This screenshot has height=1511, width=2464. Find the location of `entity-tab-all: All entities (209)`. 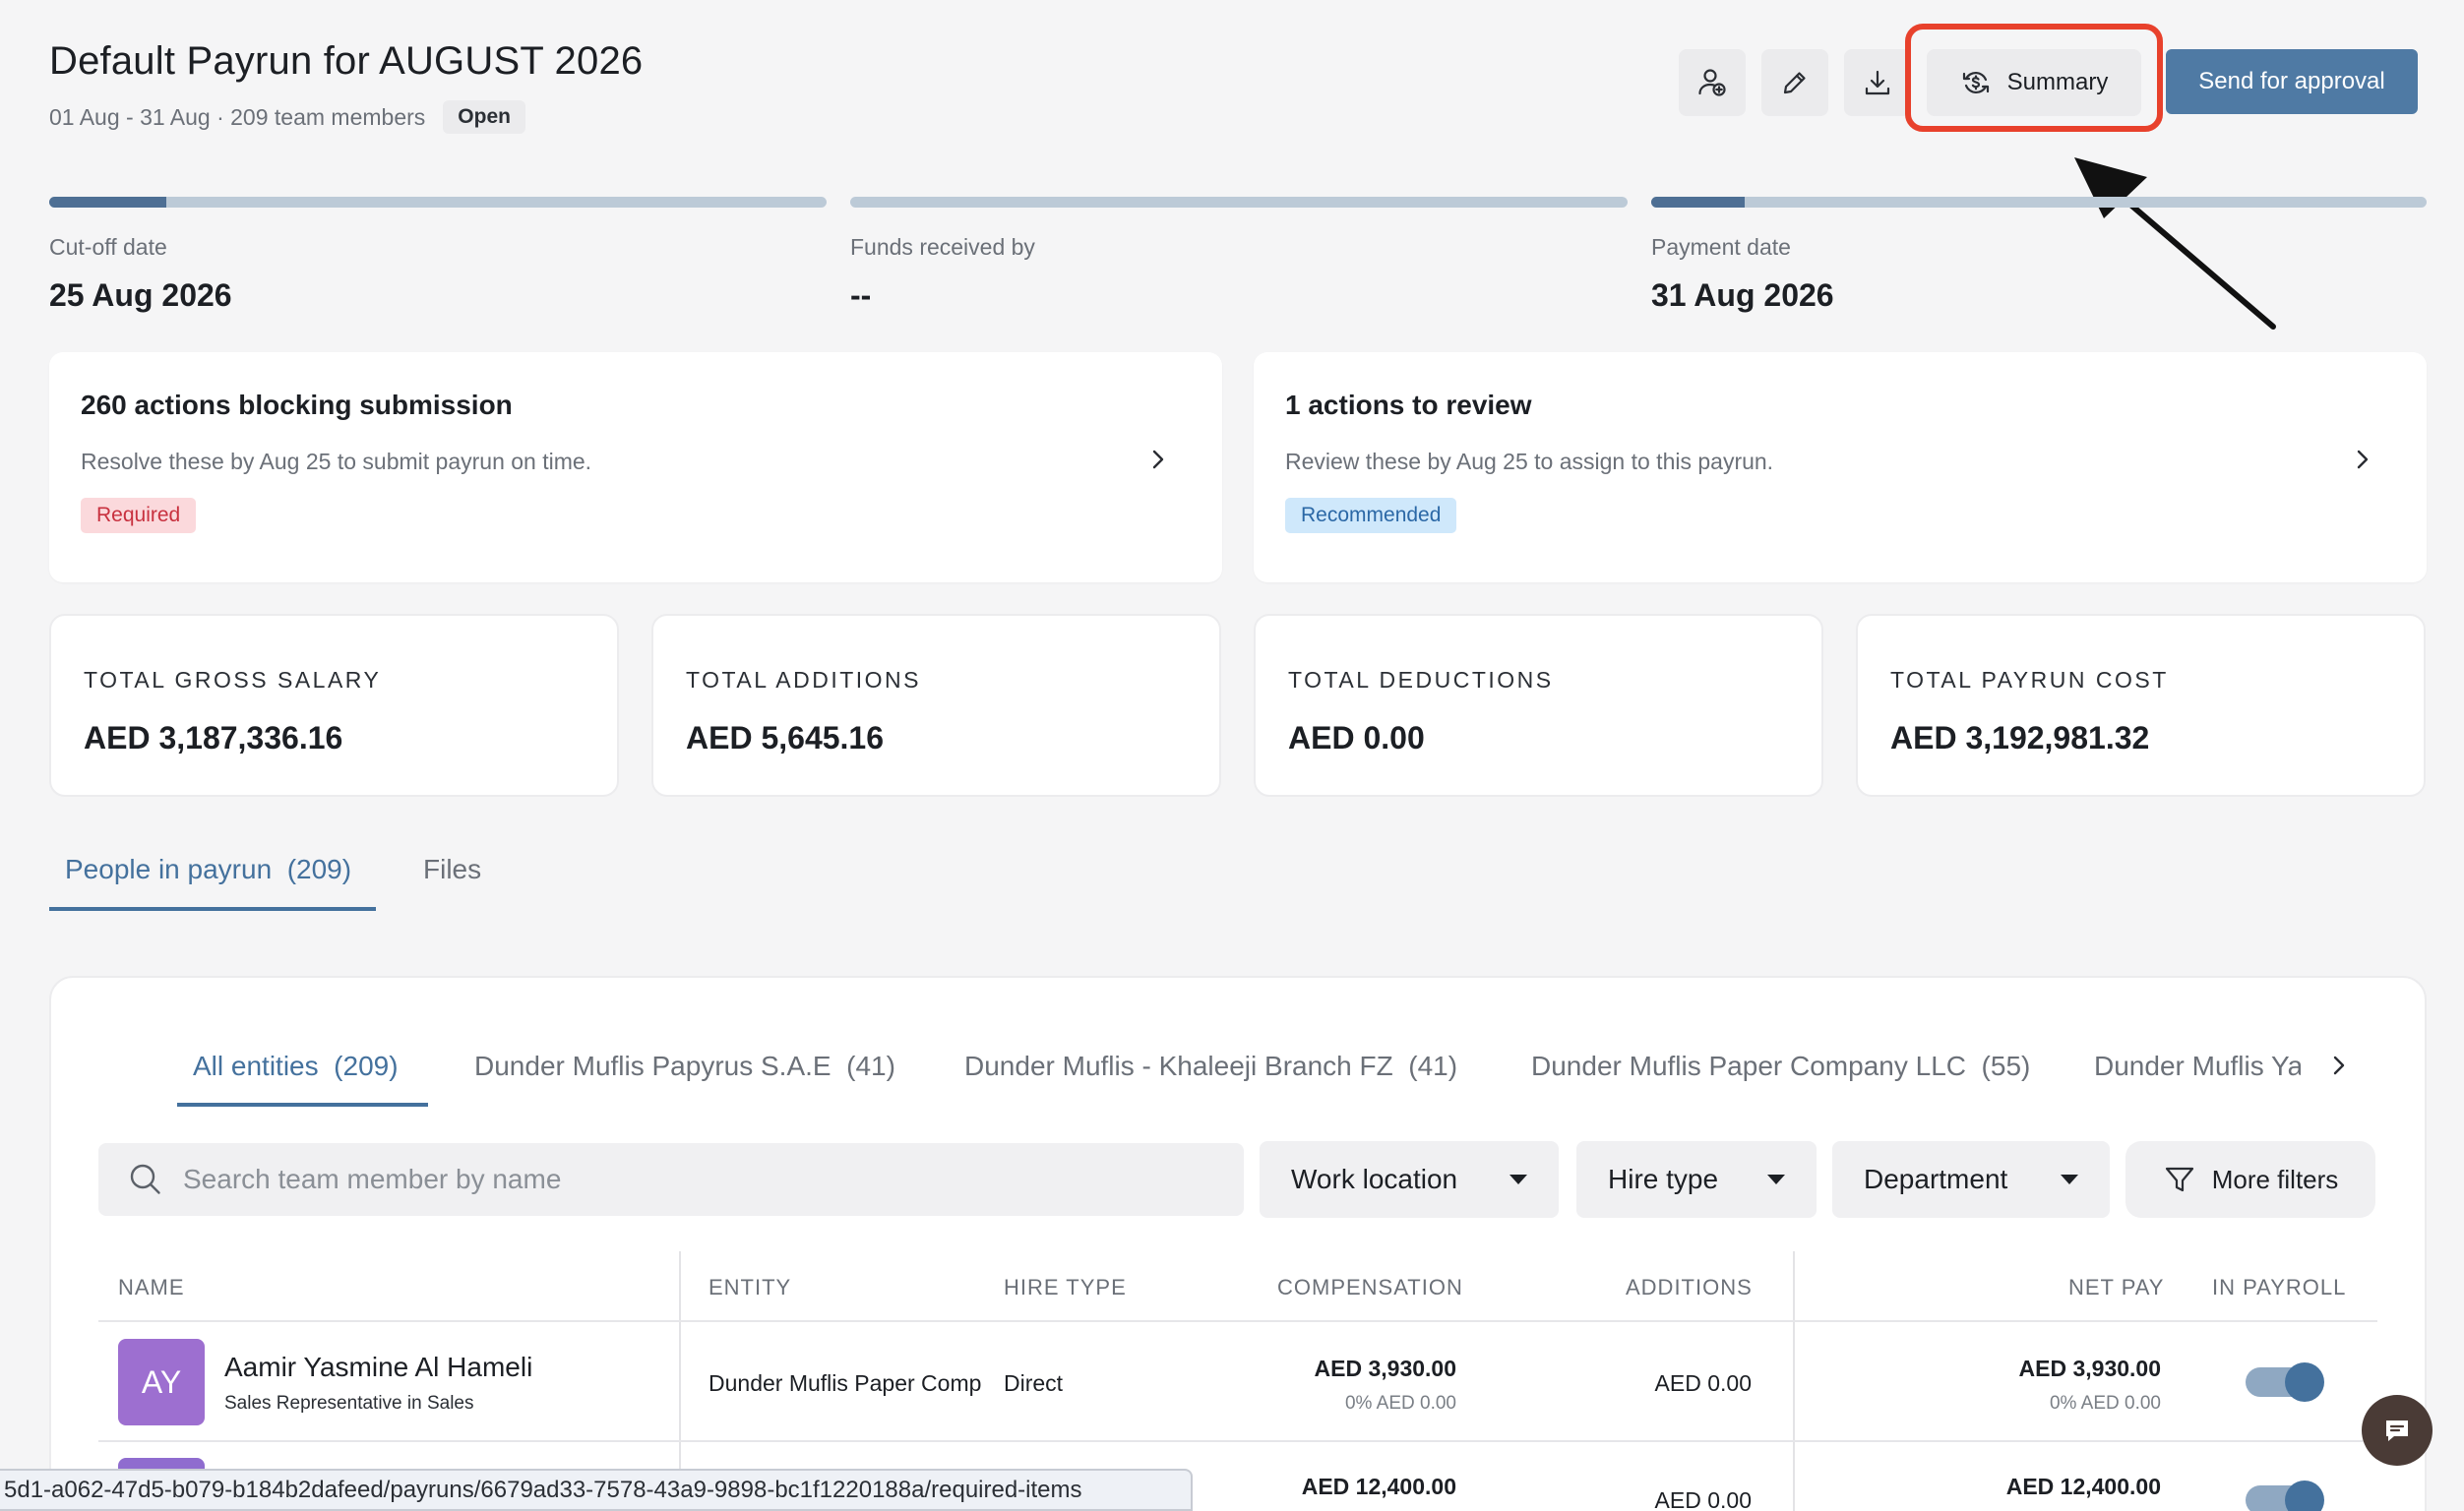

entity-tab-all: All entities (209) is located at coordinates (296, 1066).